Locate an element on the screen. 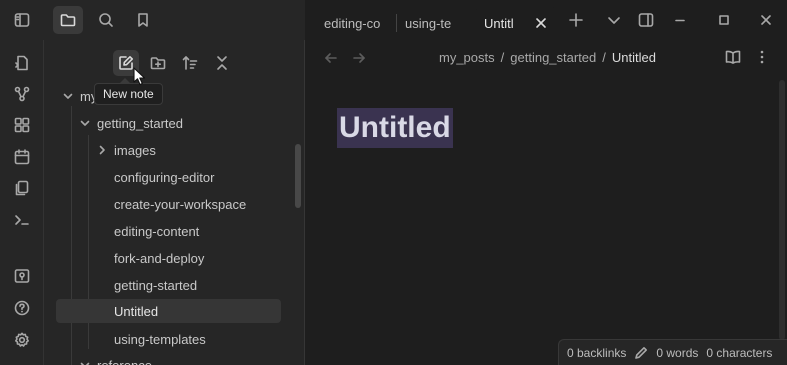 This screenshot has height=365, width=787. tree-item-label: editing-content is located at coordinates (157, 231).